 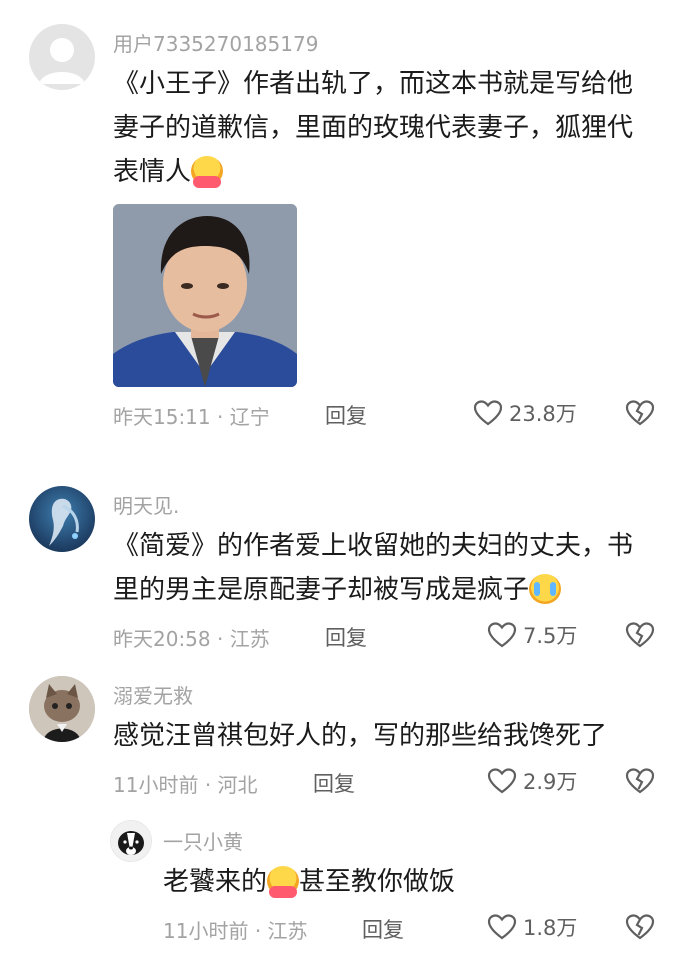 What do you see at coordinates (550, 782) in the screenshot?
I see `like-count: 2.9万` at bounding box center [550, 782].